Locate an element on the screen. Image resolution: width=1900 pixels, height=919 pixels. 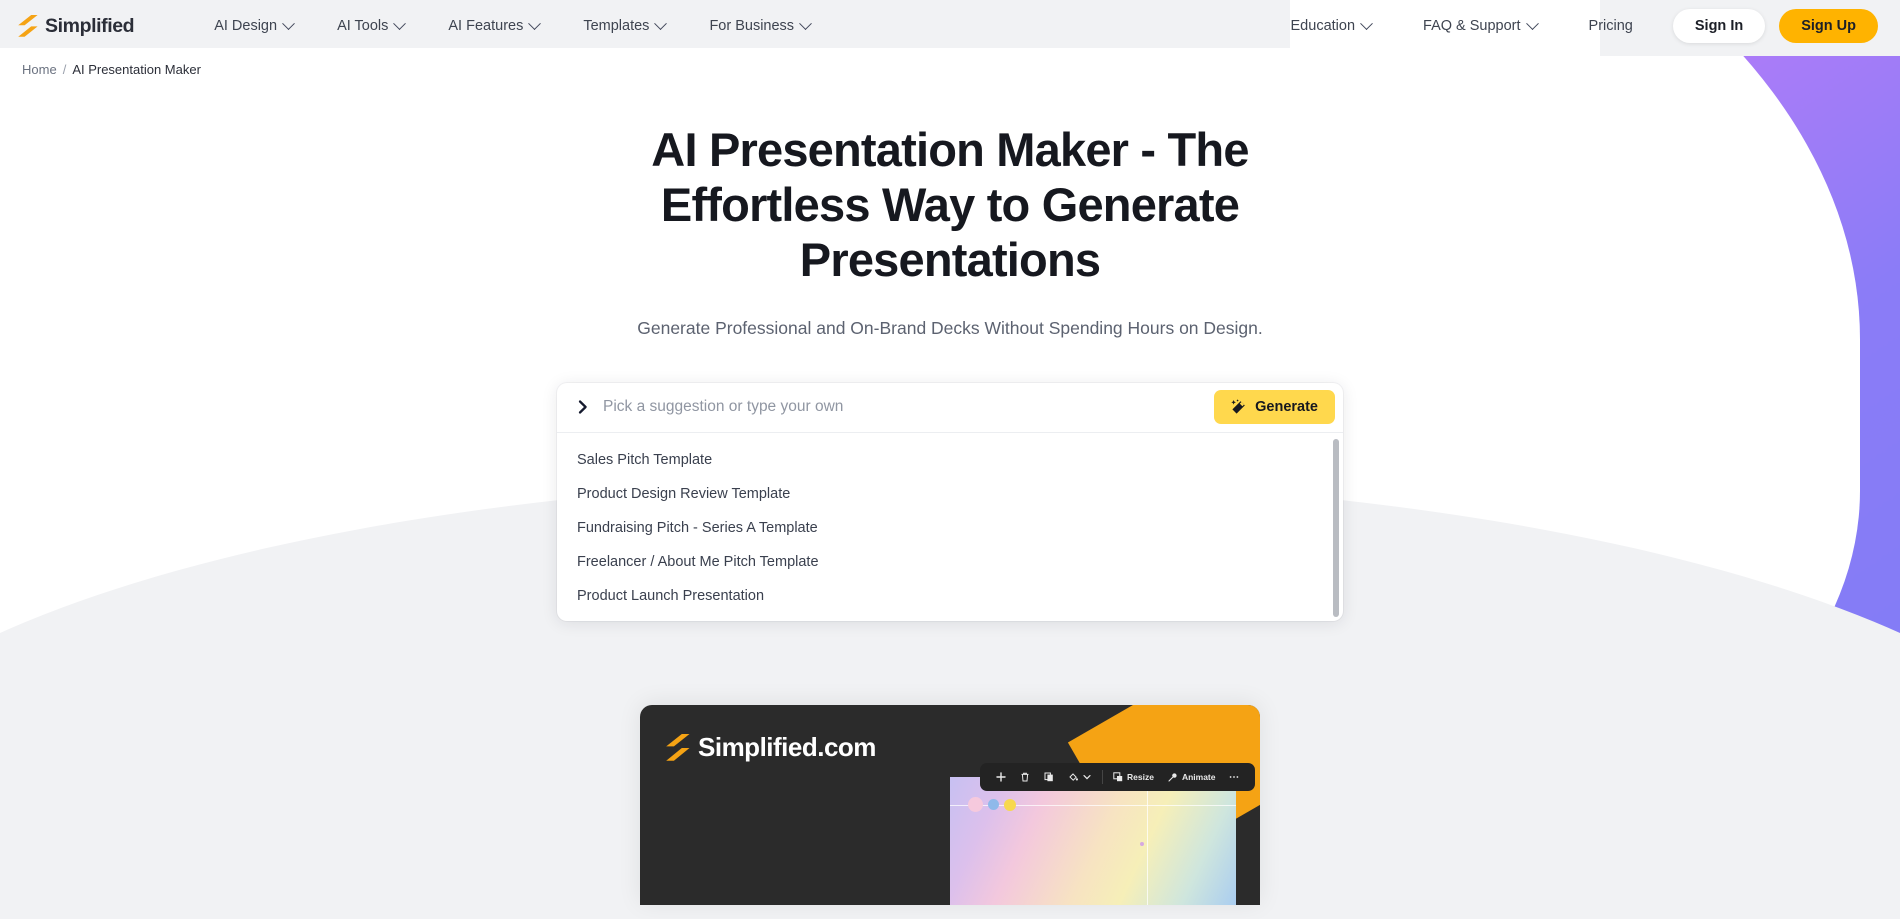
nav-label: AI Features is located at coordinates (486, 26).